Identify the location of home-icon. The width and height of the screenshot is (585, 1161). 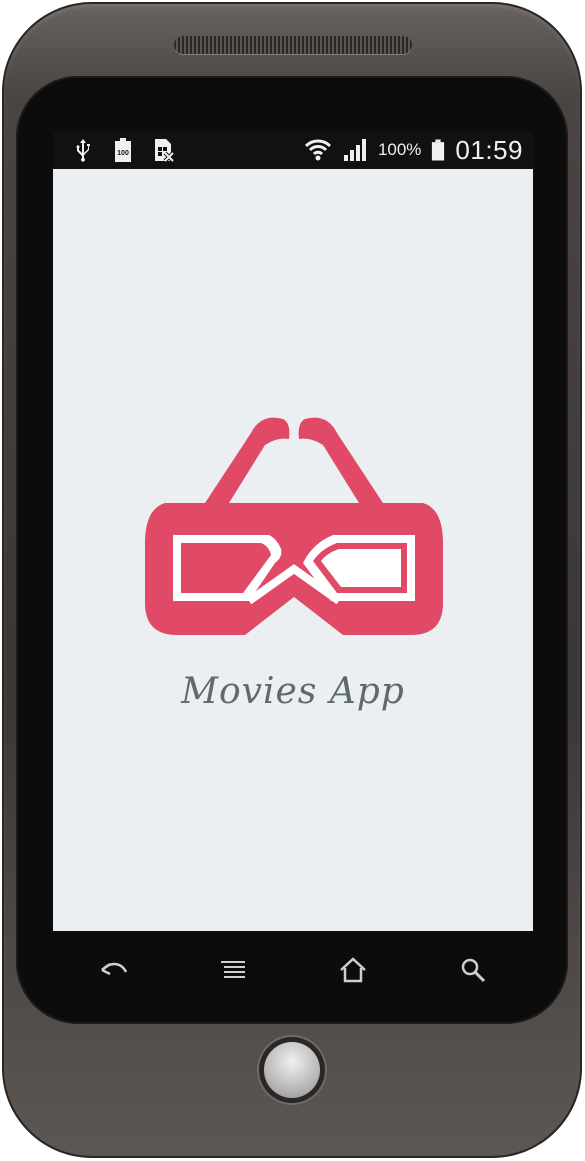
(353, 970).